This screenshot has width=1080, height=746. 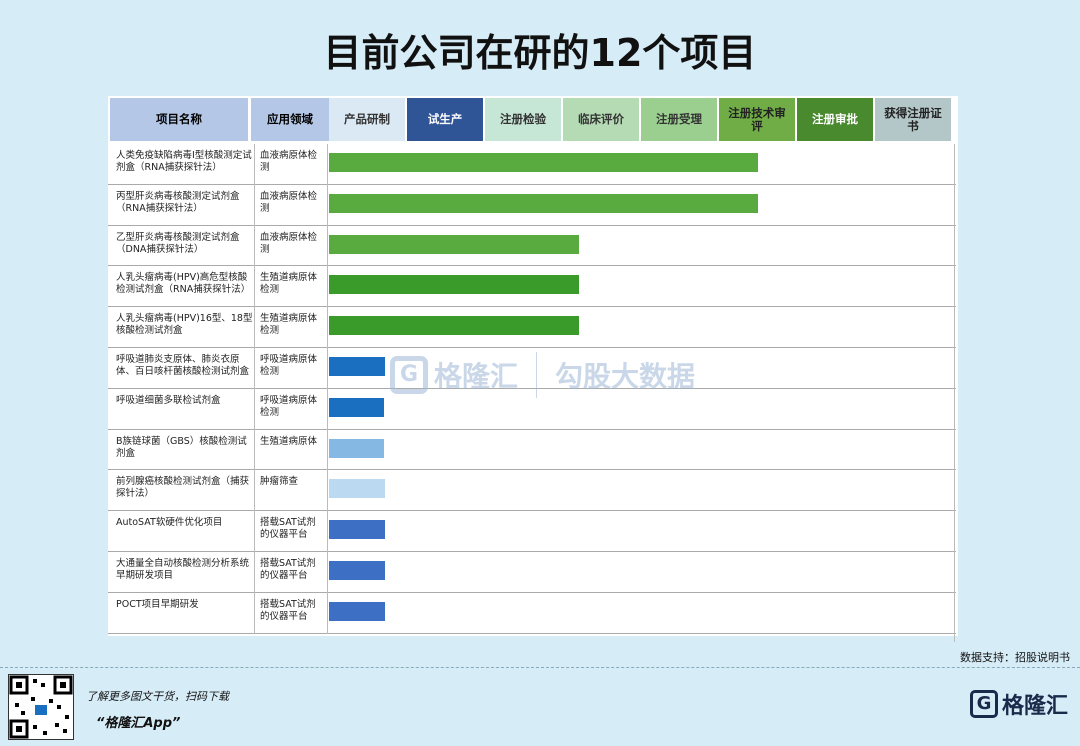 What do you see at coordinates (288, 529) in the screenshot?
I see `row-domain-9: 搭载SAT试剂的仪器平台` at bounding box center [288, 529].